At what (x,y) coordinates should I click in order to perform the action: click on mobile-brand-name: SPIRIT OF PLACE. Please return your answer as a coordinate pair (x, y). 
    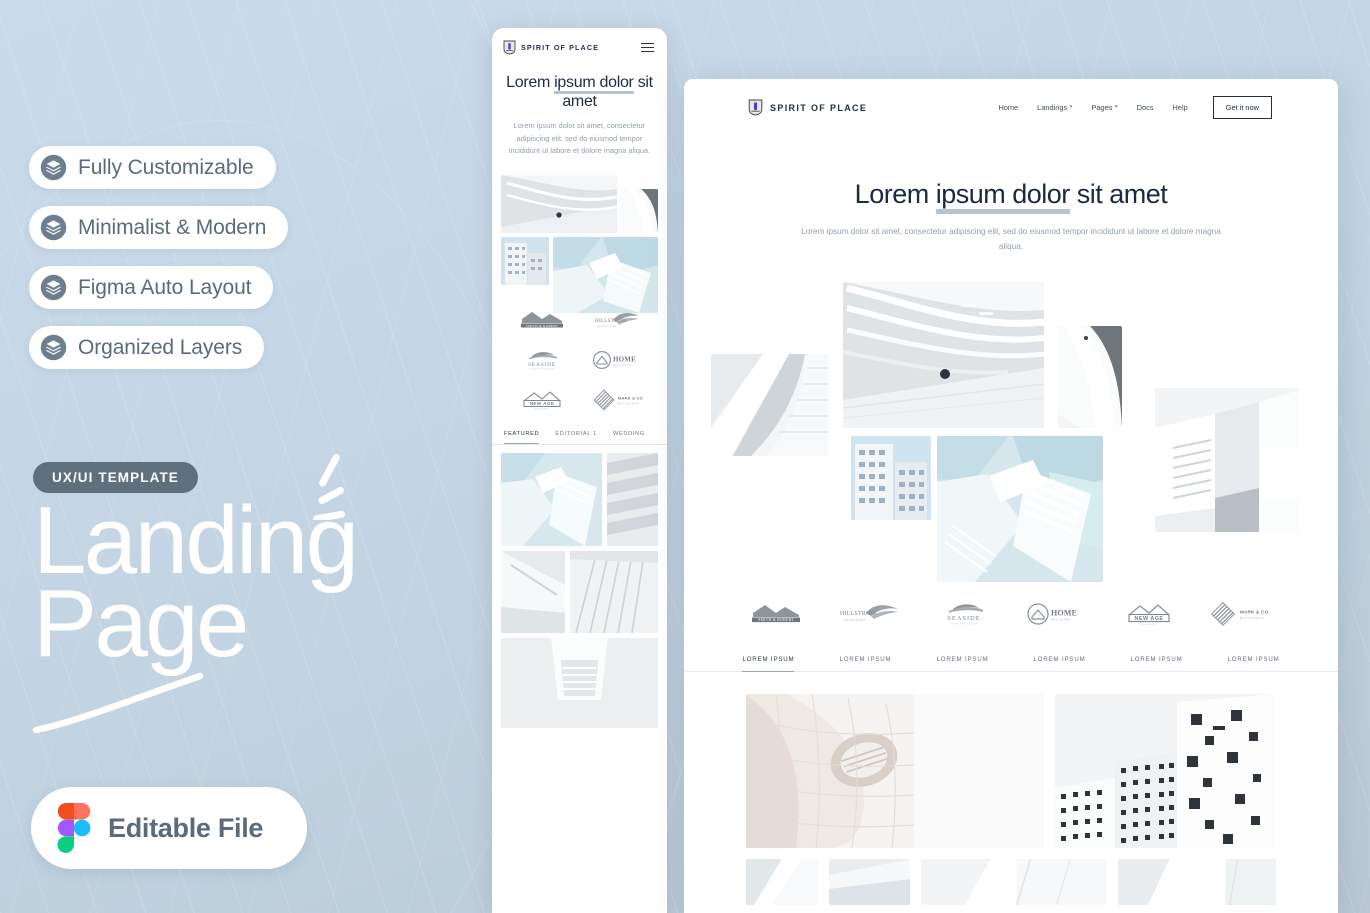
    Looking at the image, I should click on (560, 47).